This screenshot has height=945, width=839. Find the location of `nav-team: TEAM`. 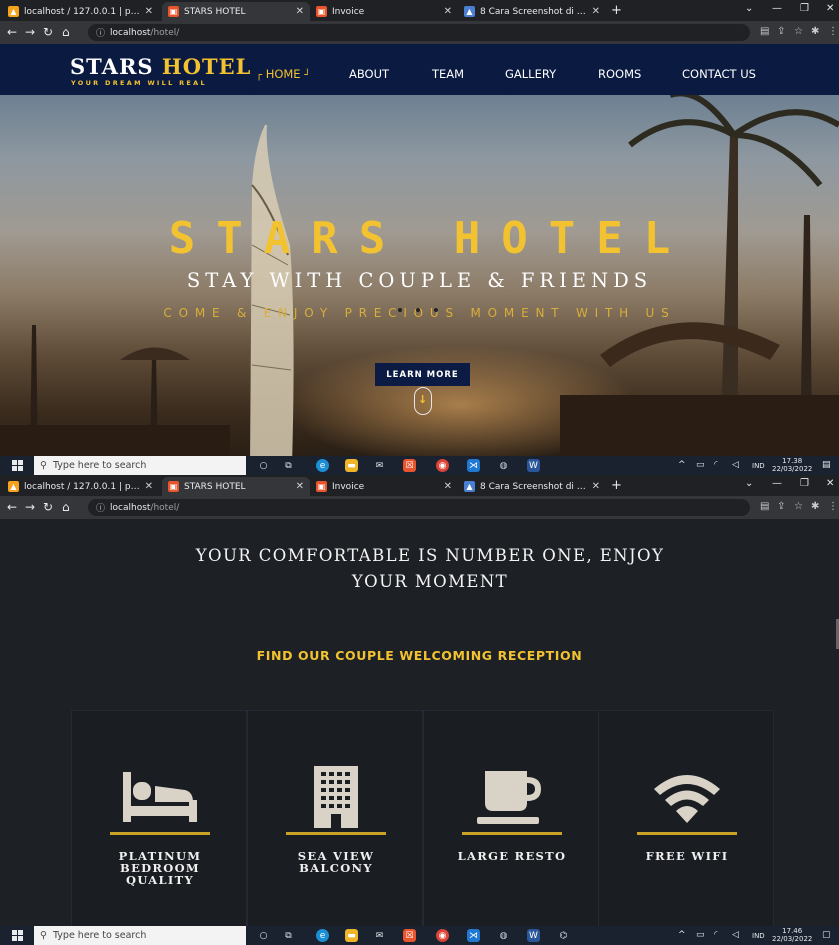

nav-team: TEAM is located at coordinates (448, 74).